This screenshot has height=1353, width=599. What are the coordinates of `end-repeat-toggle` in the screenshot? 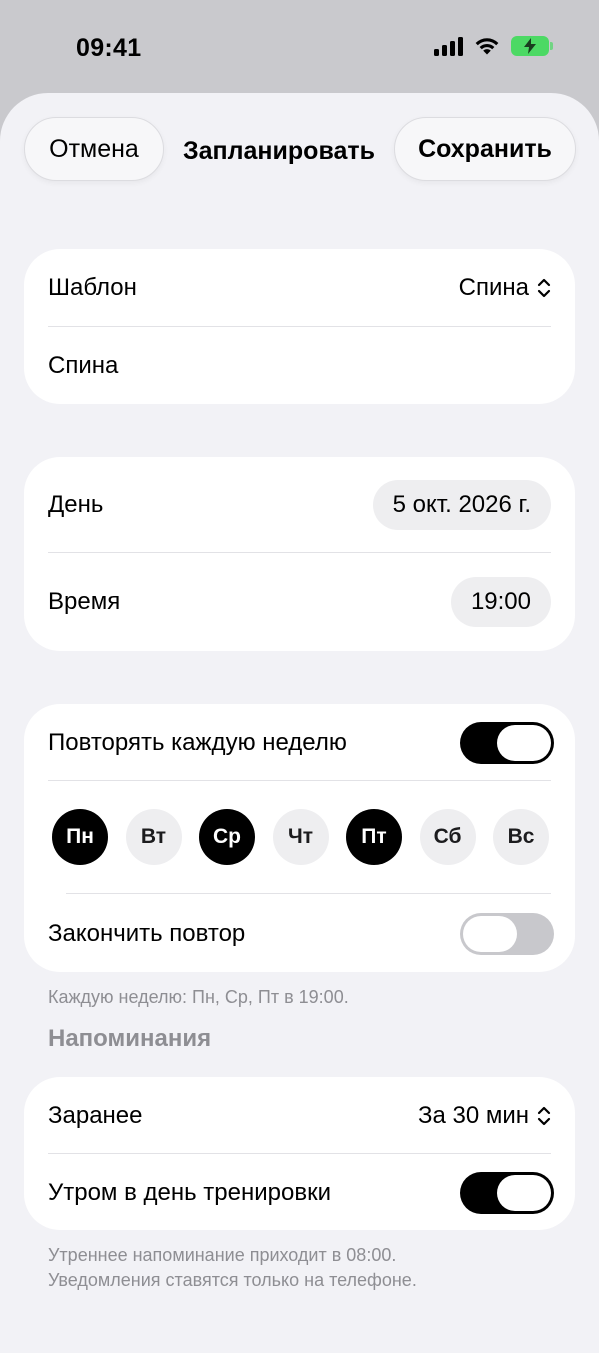 It's located at (507, 934).